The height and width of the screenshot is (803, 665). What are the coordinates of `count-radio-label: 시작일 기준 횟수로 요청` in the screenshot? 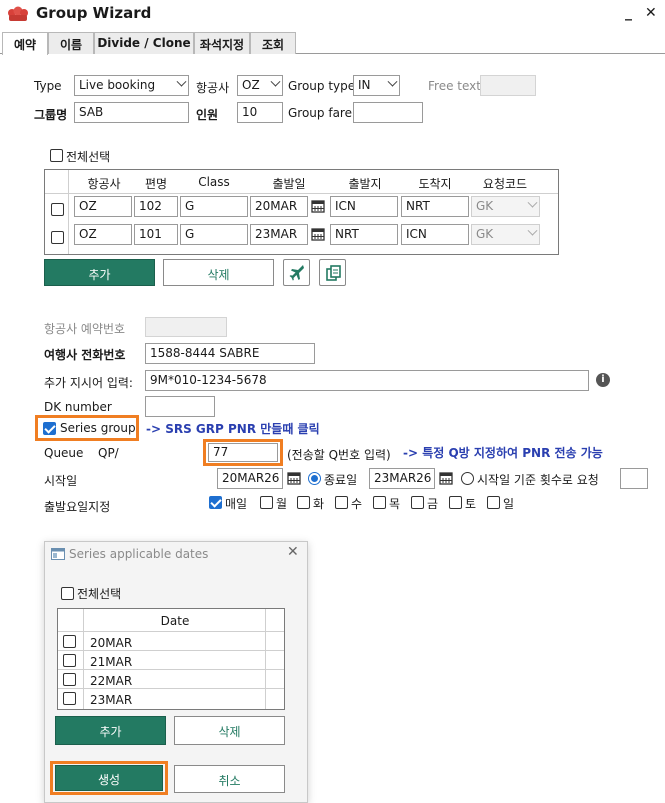 It's located at (538, 480).